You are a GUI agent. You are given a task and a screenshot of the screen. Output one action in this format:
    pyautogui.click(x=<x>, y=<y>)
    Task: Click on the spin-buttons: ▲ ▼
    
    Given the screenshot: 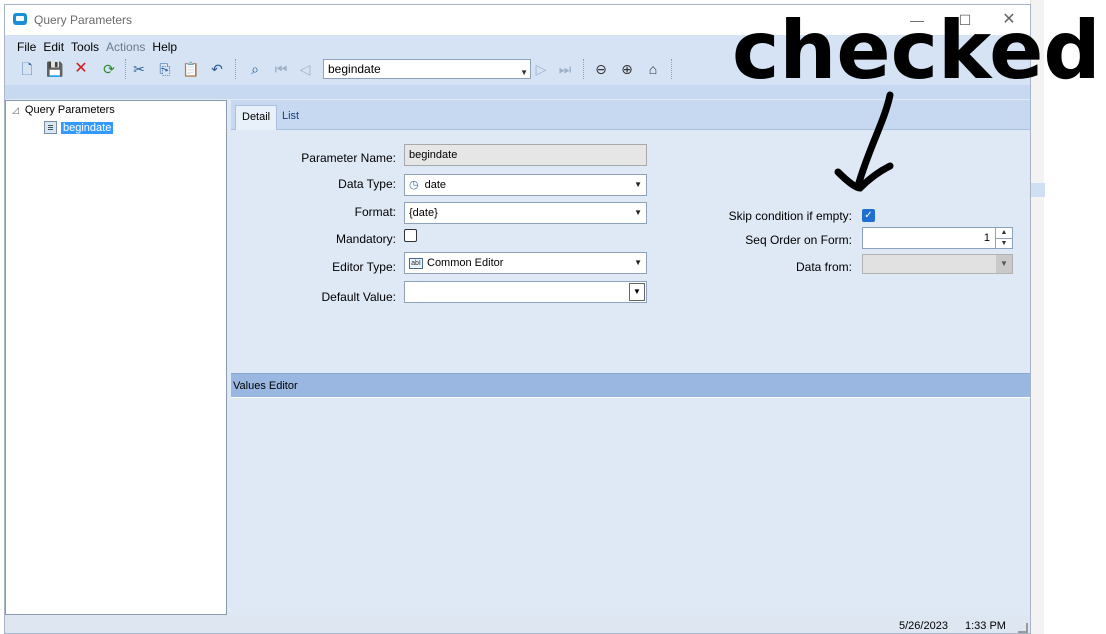 What is the action you would take?
    pyautogui.click(x=1003, y=238)
    